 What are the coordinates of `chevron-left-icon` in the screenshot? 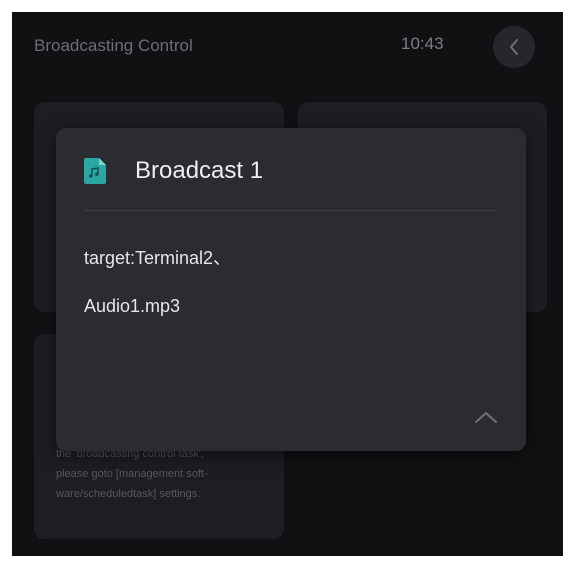 It's located at (514, 47).